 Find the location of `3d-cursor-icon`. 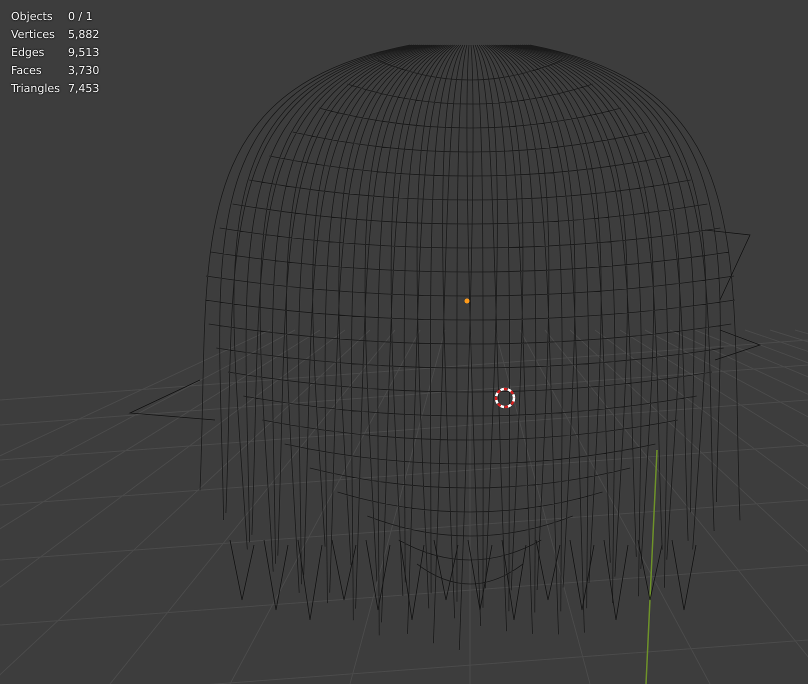

3d-cursor-icon is located at coordinates (505, 398).